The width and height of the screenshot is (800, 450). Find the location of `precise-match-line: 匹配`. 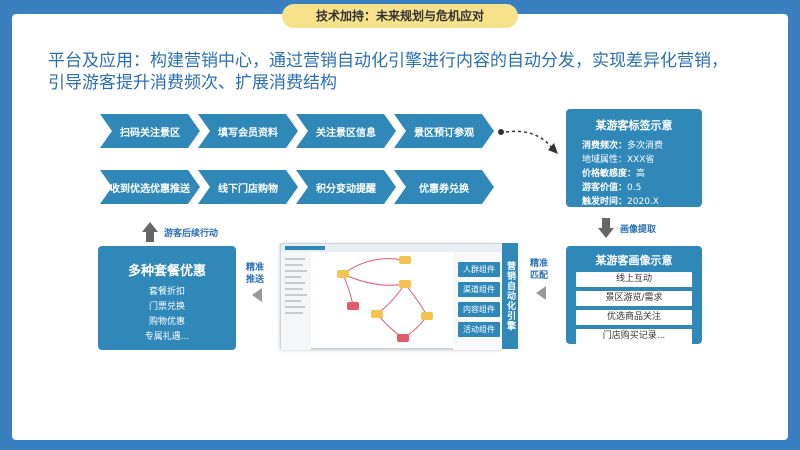

precise-match-line: 匹配 is located at coordinates (539, 276).